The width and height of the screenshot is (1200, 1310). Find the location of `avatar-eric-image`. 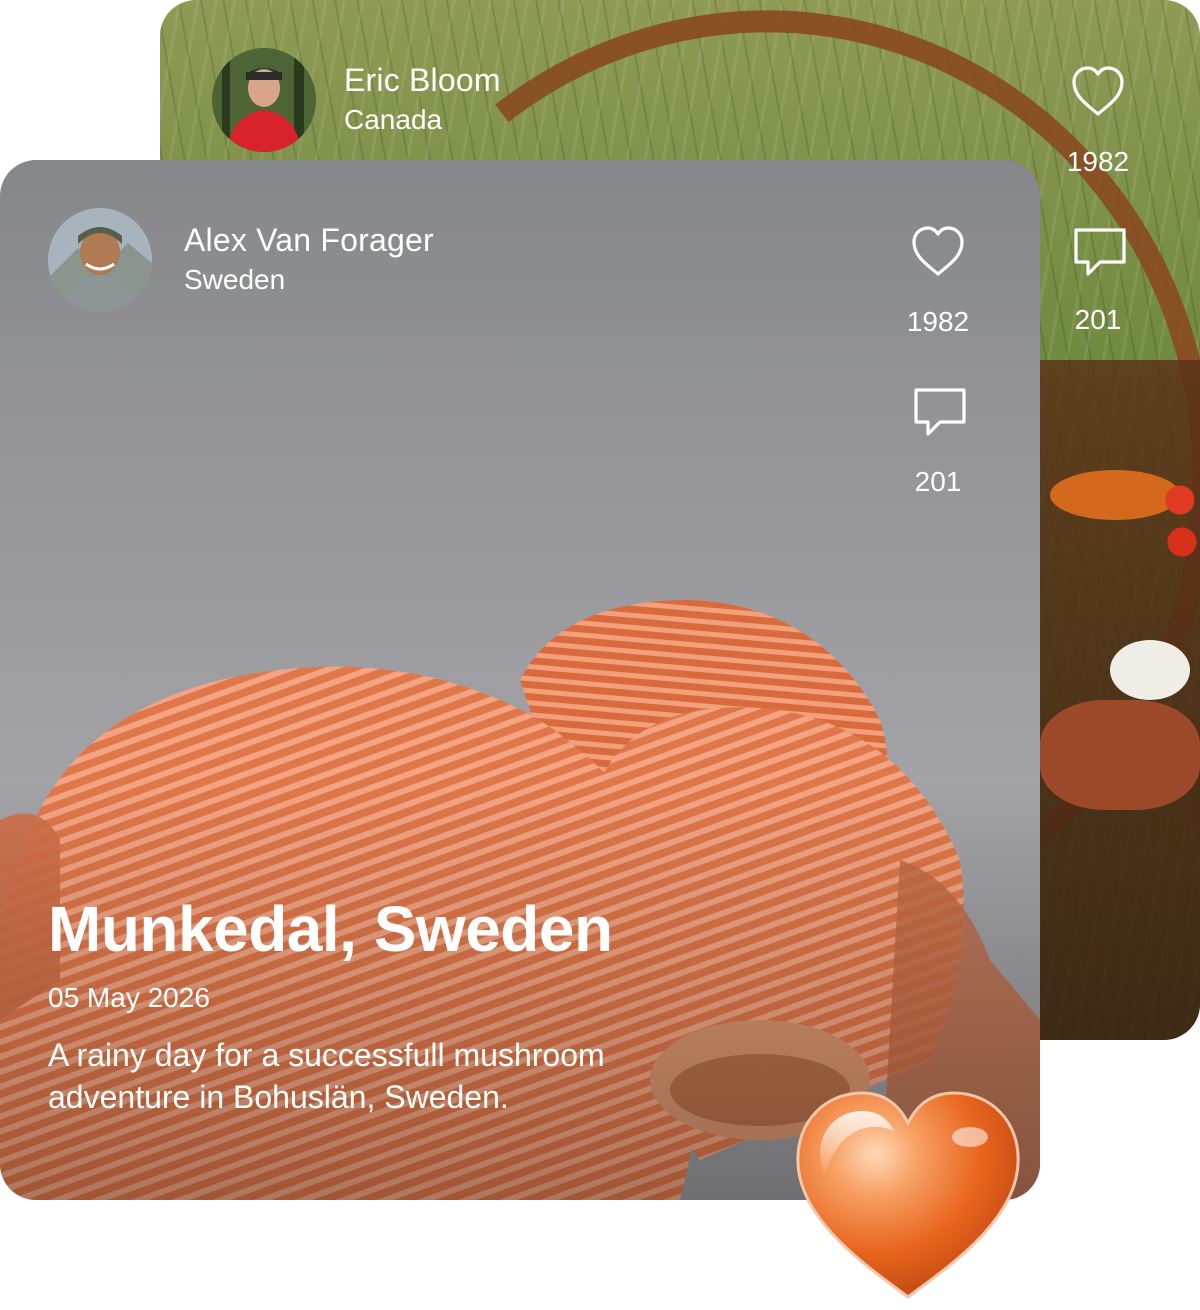

avatar-eric-image is located at coordinates (264, 100).